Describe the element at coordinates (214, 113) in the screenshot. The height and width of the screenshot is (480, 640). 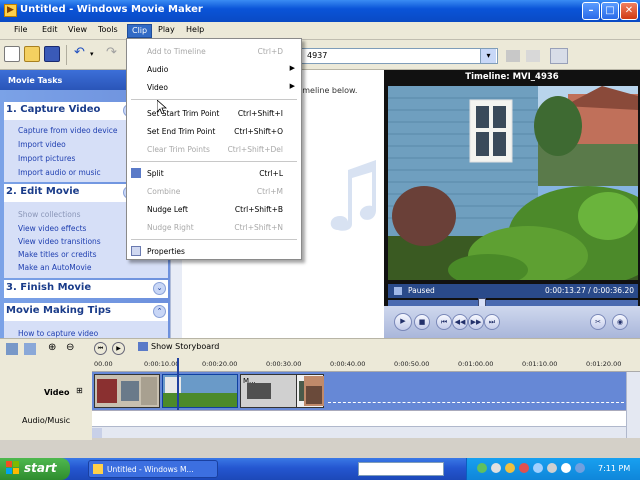
I see `menu-set-start-trim: Set Start Trim Point Ctrl+Shift+I` at that location.